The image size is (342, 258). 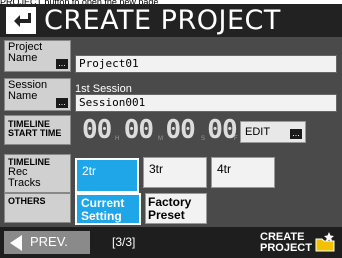 I want to click on return-arrow-icon, so click(x=21, y=20).